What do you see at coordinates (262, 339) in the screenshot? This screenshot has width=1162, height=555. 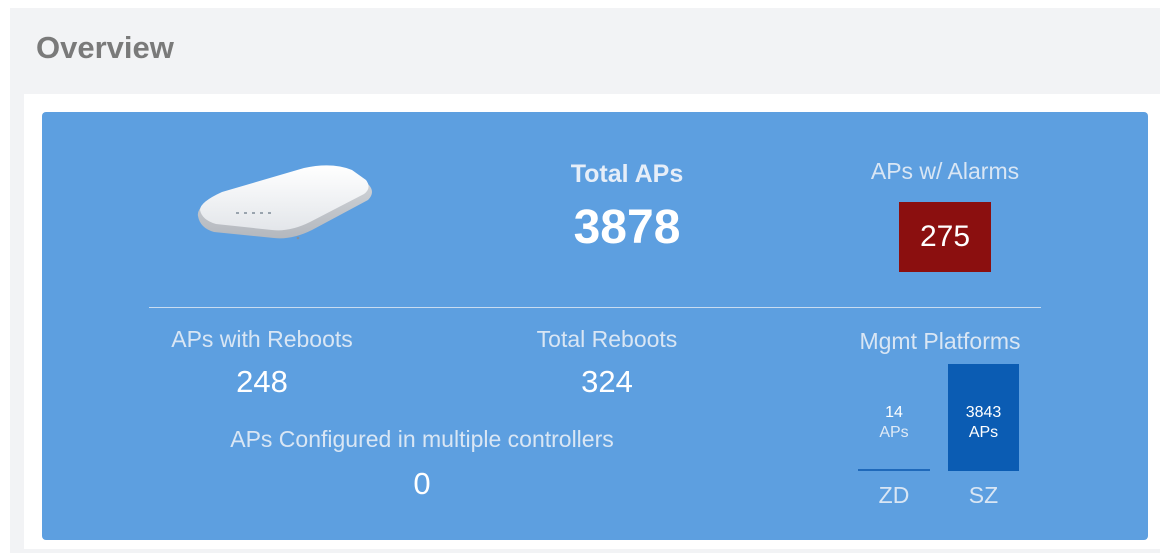 I see `aps-with-reboots-label: APs with Reboots` at bounding box center [262, 339].